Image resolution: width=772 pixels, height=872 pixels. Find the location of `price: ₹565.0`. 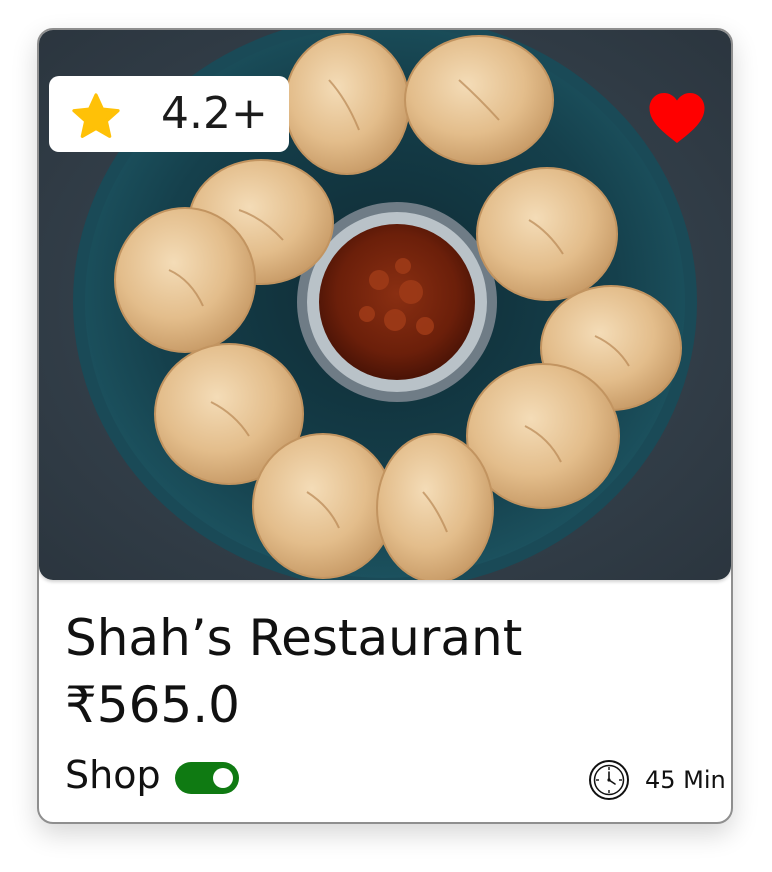

price: ₹565.0 is located at coordinates (152, 705).